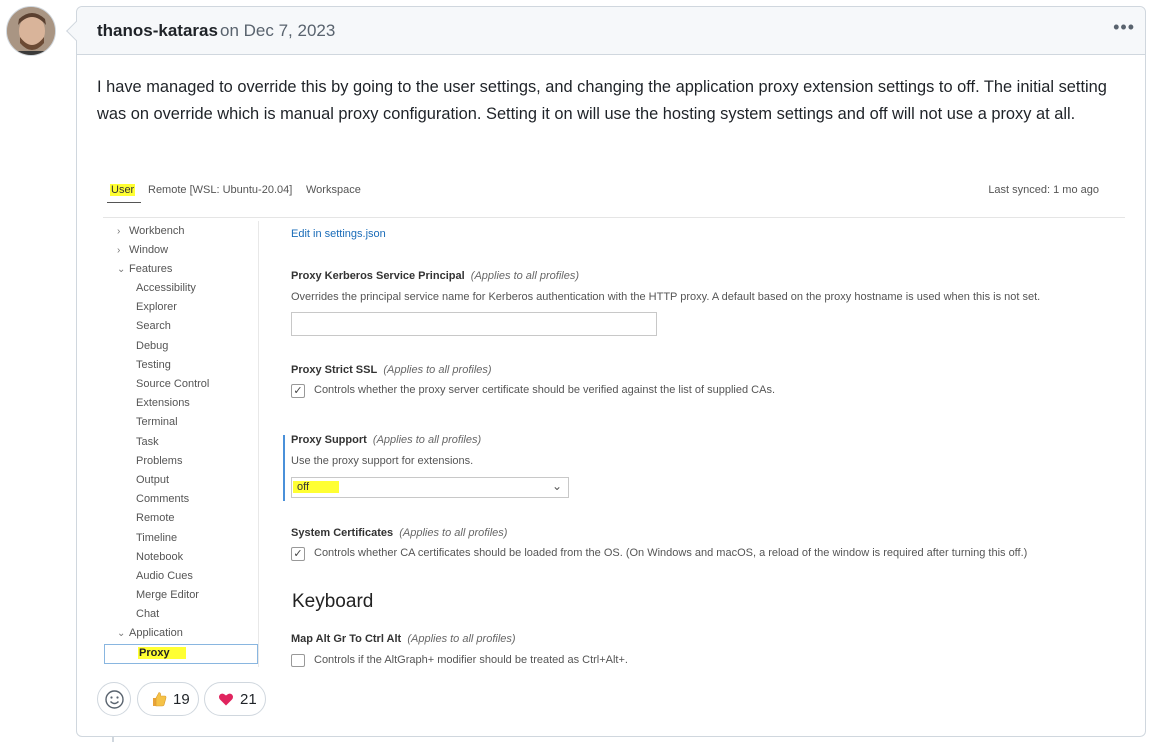 The height and width of the screenshot is (742, 1155). What do you see at coordinates (342, 533) in the screenshot?
I see `setting-name: System Certificates` at bounding box center [342, 533].